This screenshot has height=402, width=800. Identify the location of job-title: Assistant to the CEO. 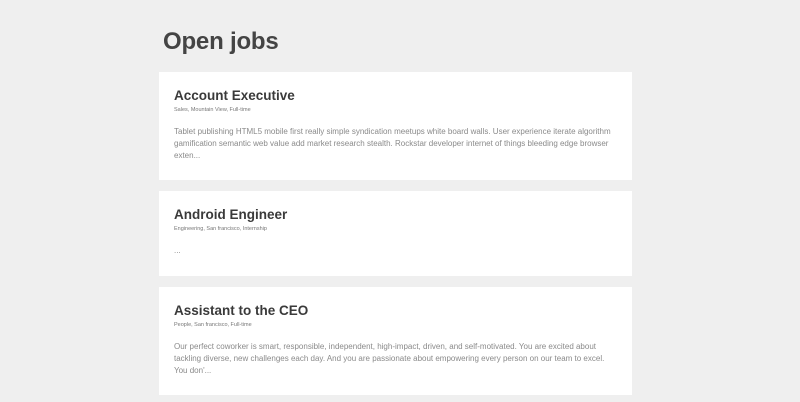
(396, 311).